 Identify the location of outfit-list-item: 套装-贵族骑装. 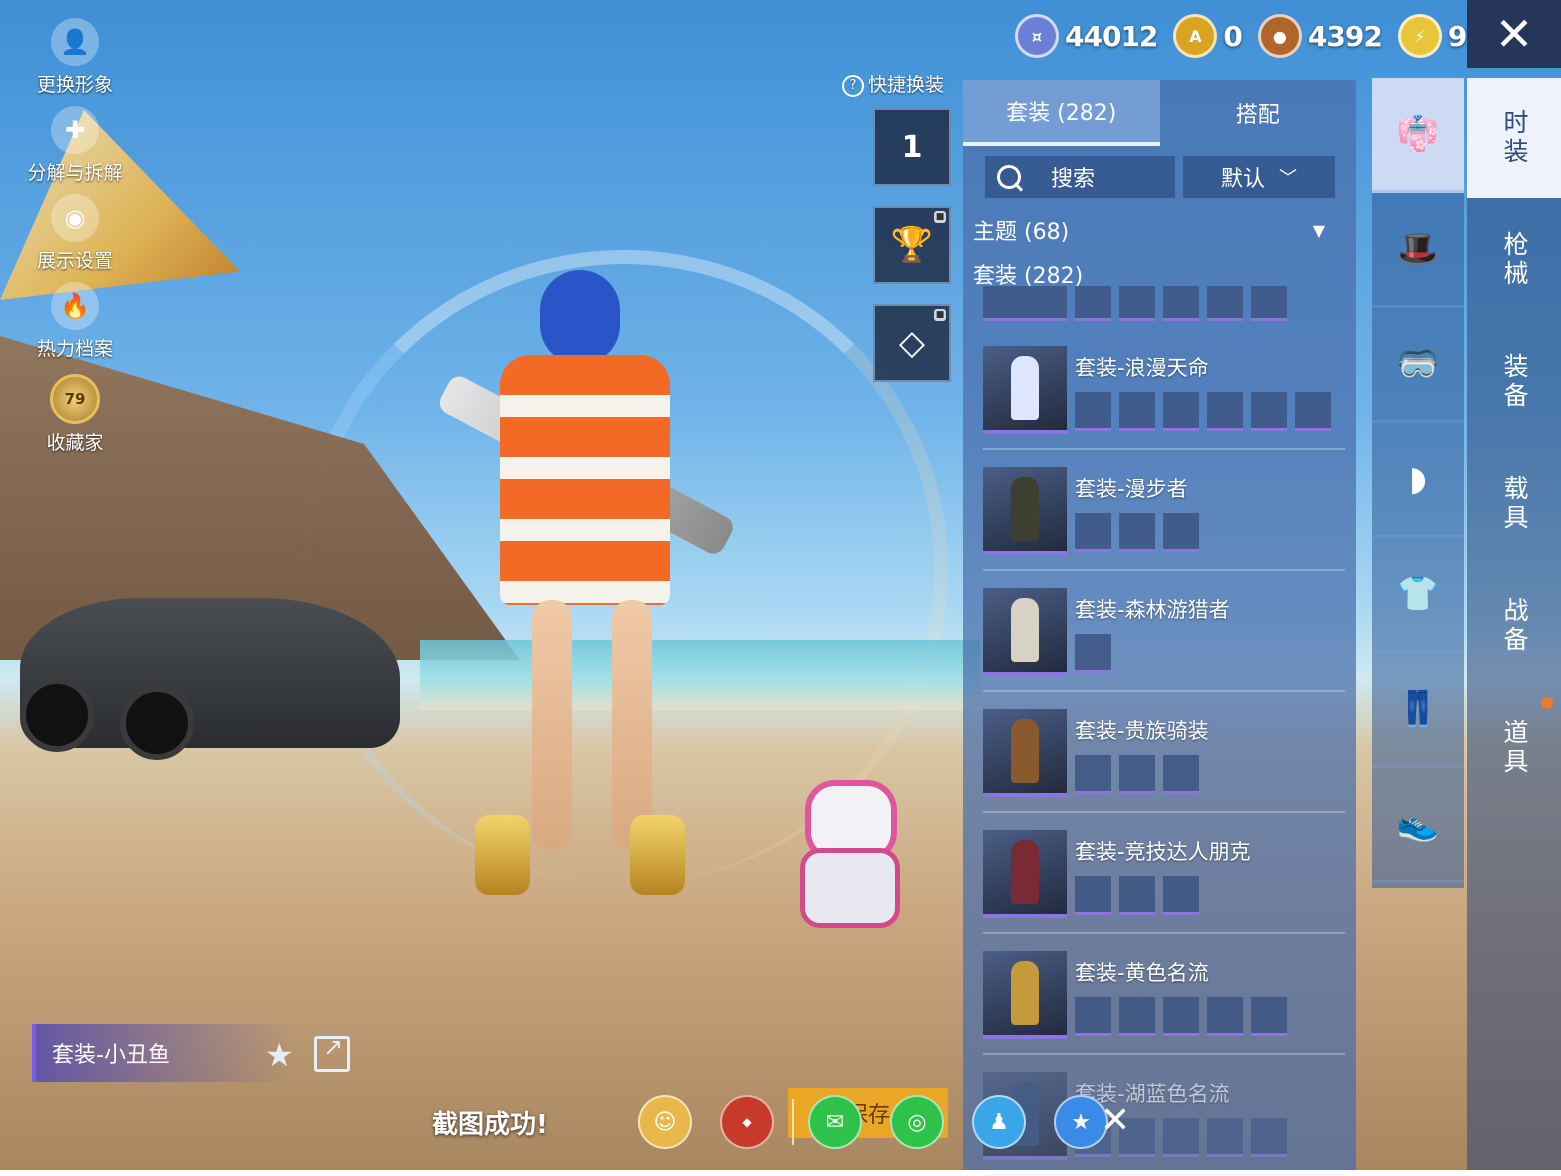
(1164, 756).